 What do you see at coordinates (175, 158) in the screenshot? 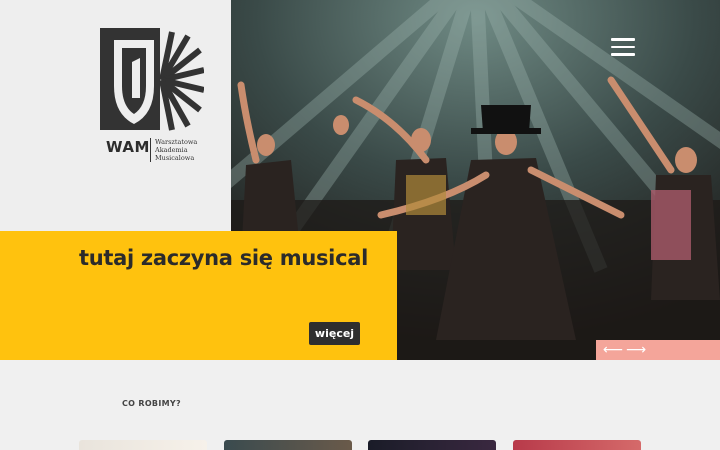
I see `logo-fullname-line3: Musicalowa` at bounding box center [175, 158].